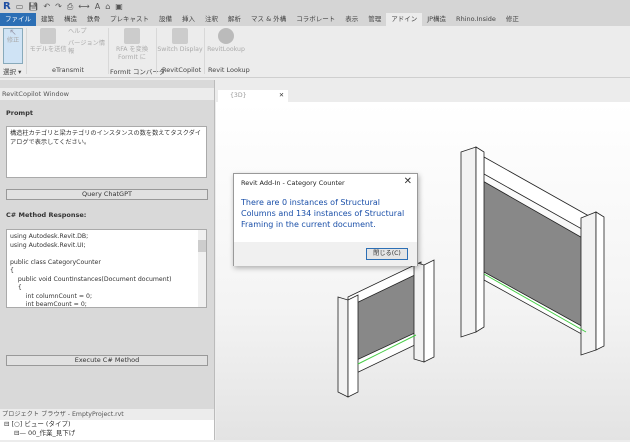 The width and height of the screenshot is (630, 442). Describe the element at coordinates (180, 36) in the screenshot. I see `openai-icon` at that location.